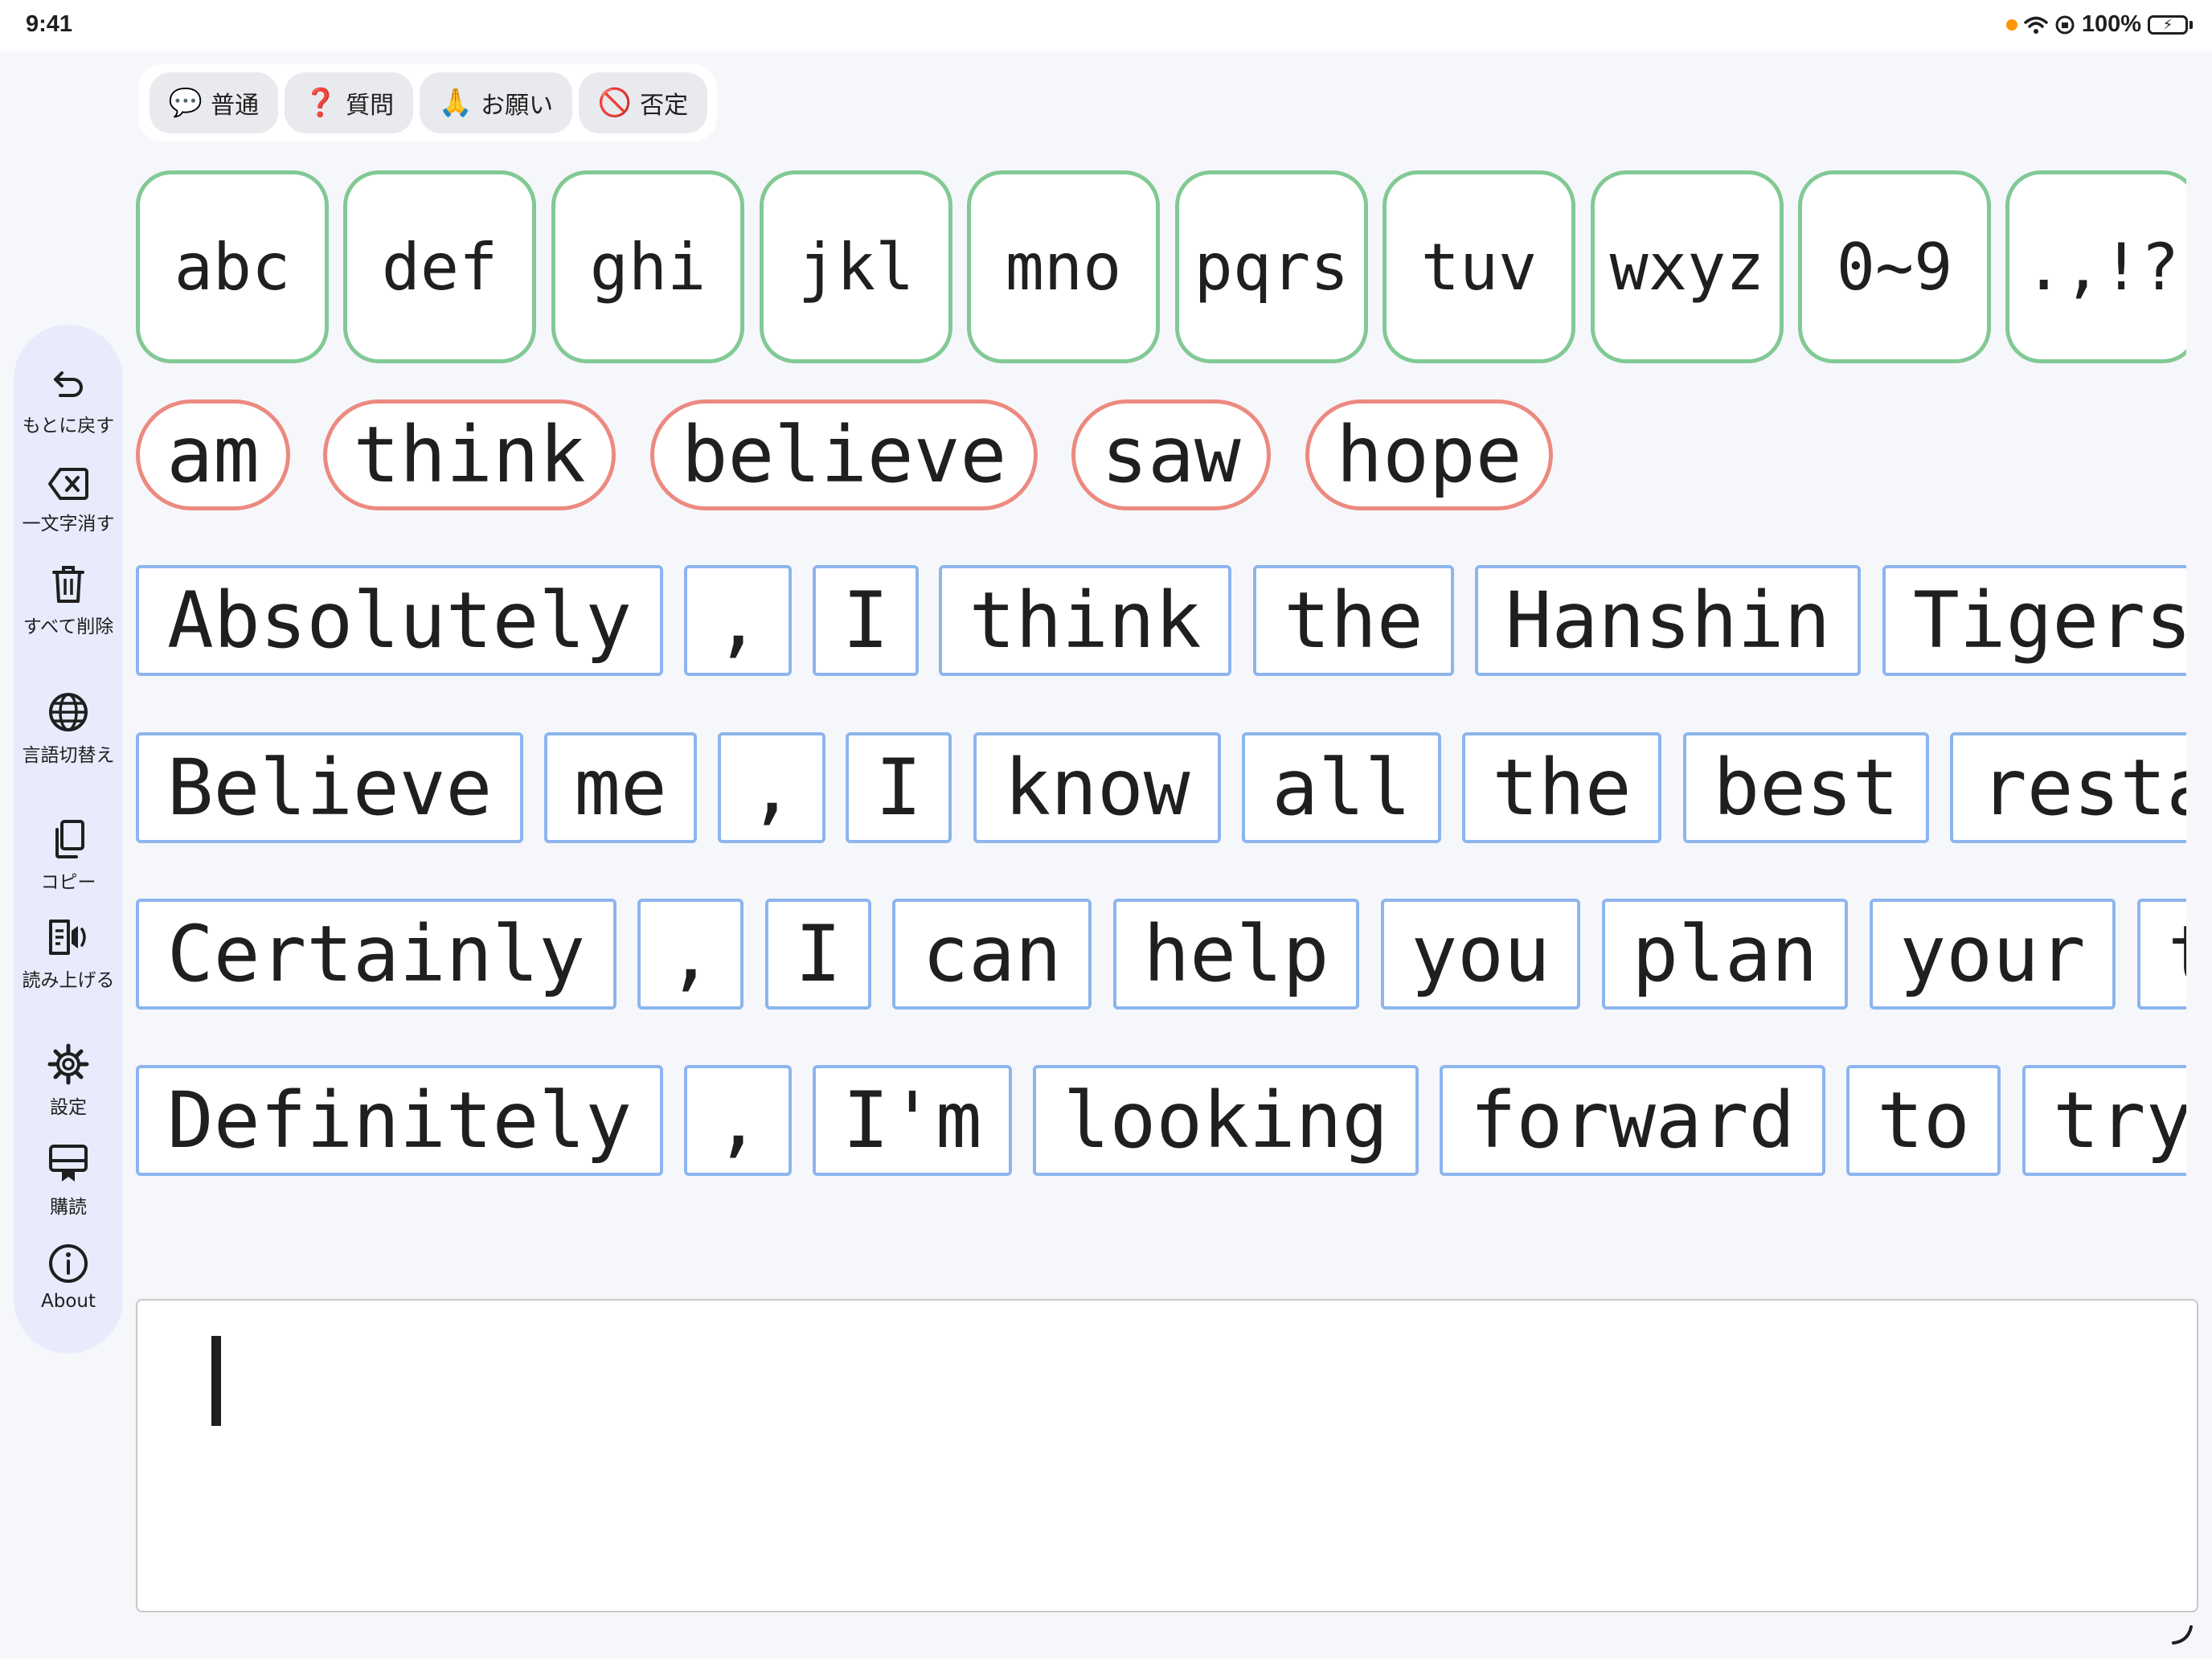 Image resolution: width=2212 pixels, height=1659 pixels. Describe the element at coordinates (469, 454) in the screenshot. I see `prediction-chip: think` at that location.